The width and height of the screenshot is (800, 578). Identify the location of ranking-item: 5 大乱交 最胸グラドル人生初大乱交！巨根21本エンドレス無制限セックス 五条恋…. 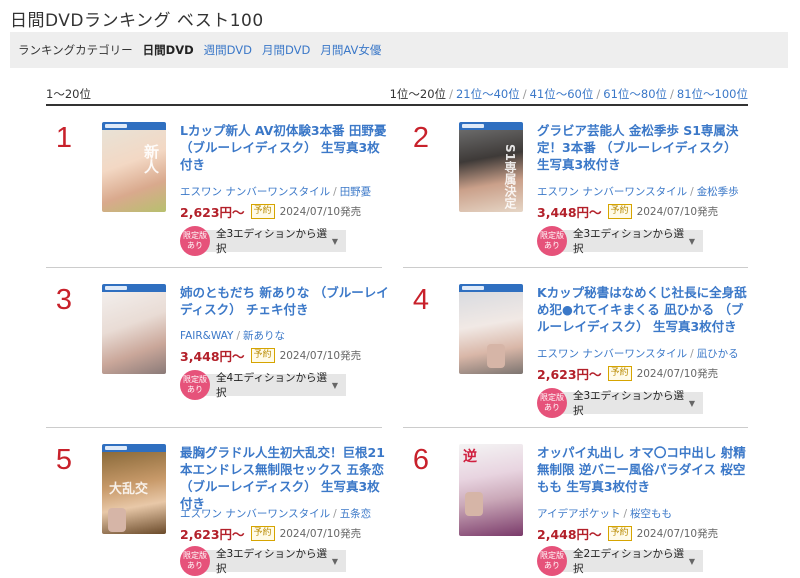
(218, 511).